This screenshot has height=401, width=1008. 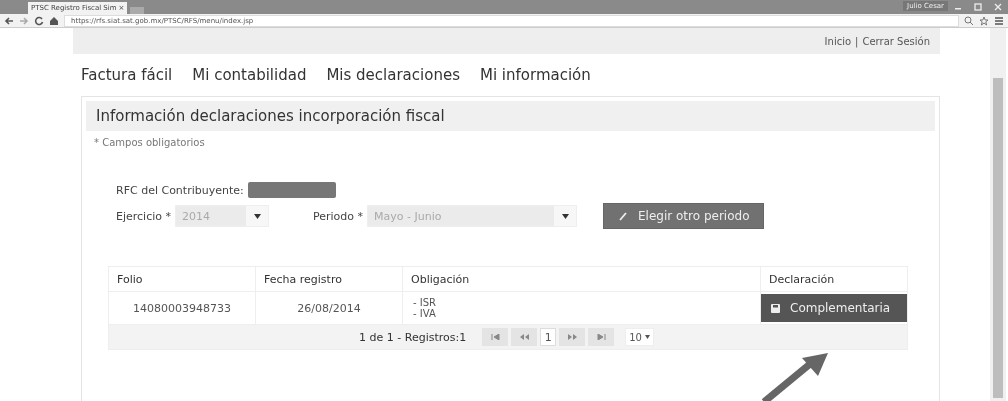 What do you see at coordinates (838, 41) in the screenshot?
I see `home-link: Inicio` at bounding box center [838, 41].